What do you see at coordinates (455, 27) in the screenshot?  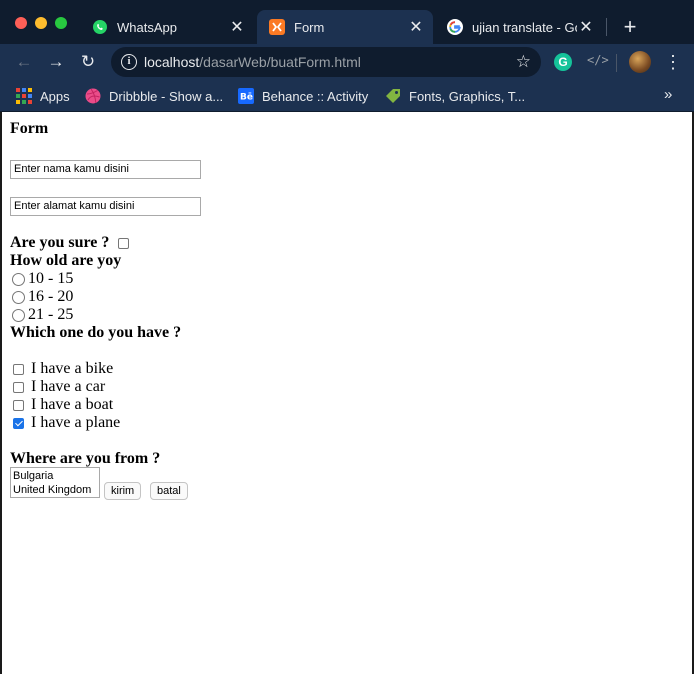 I see `google-icon` at bounding box center [455, 27].